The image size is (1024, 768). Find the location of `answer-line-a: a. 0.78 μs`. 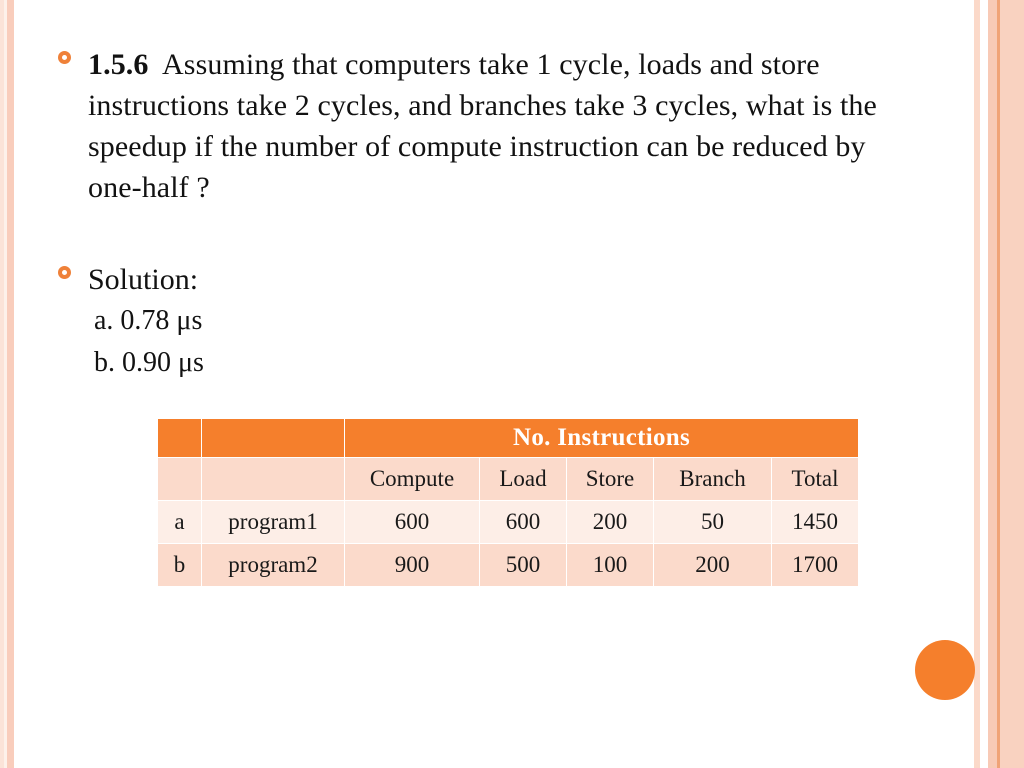

answer-line-a: a. 0.78 μs is located at coordinates (148, 320).